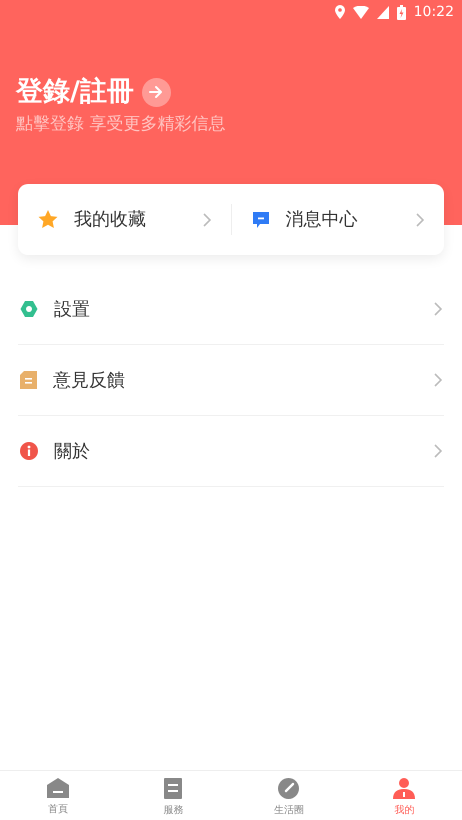  Describe the element at coordinates (29, 451) in the screenshot. I see `info-icon` at that location.